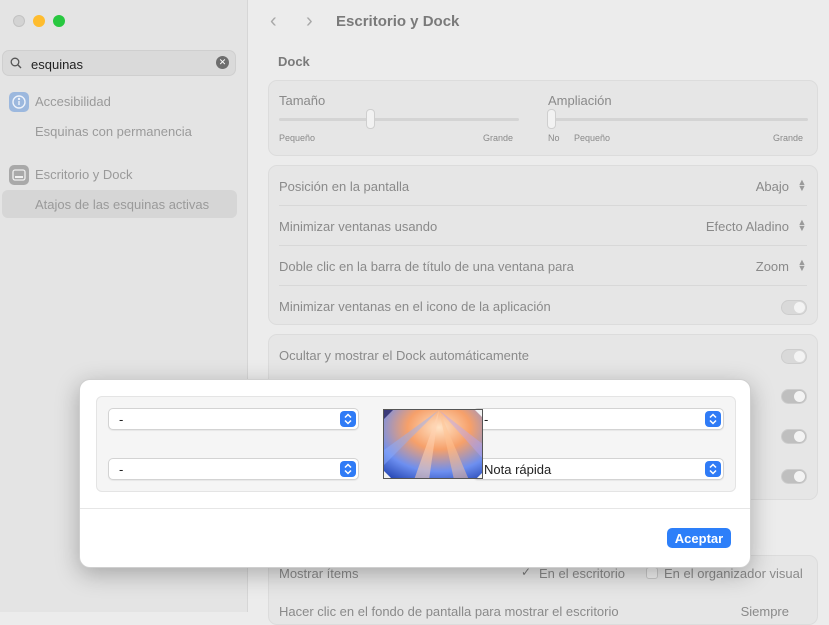 The width and height of the screenshot is (829, 625). I want to click on ok-button: Aceptar, so click(699, 538).